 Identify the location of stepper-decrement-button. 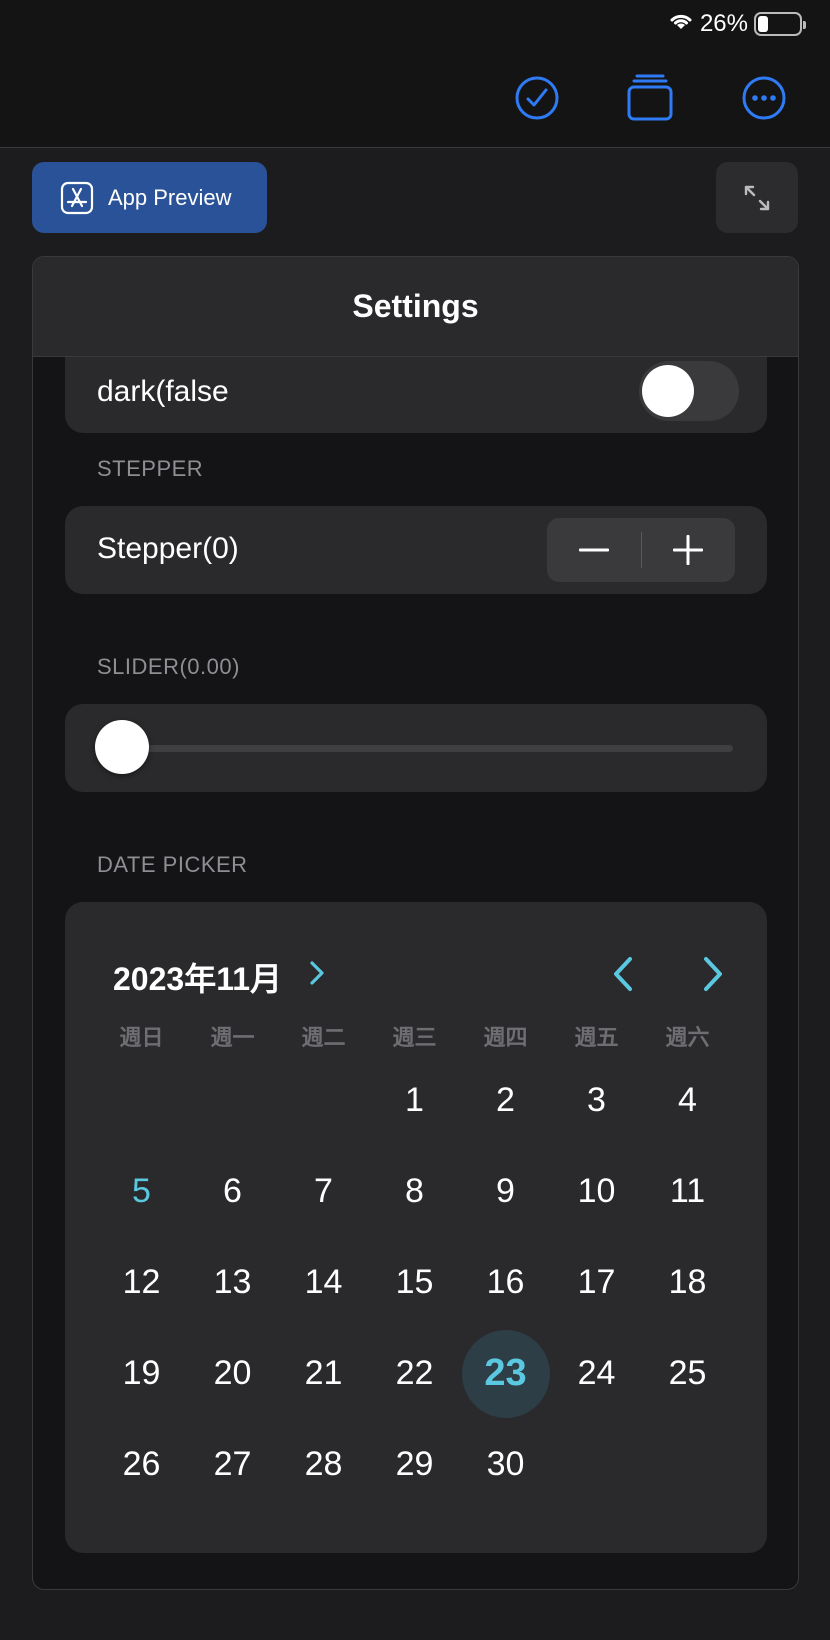
(594, 550).